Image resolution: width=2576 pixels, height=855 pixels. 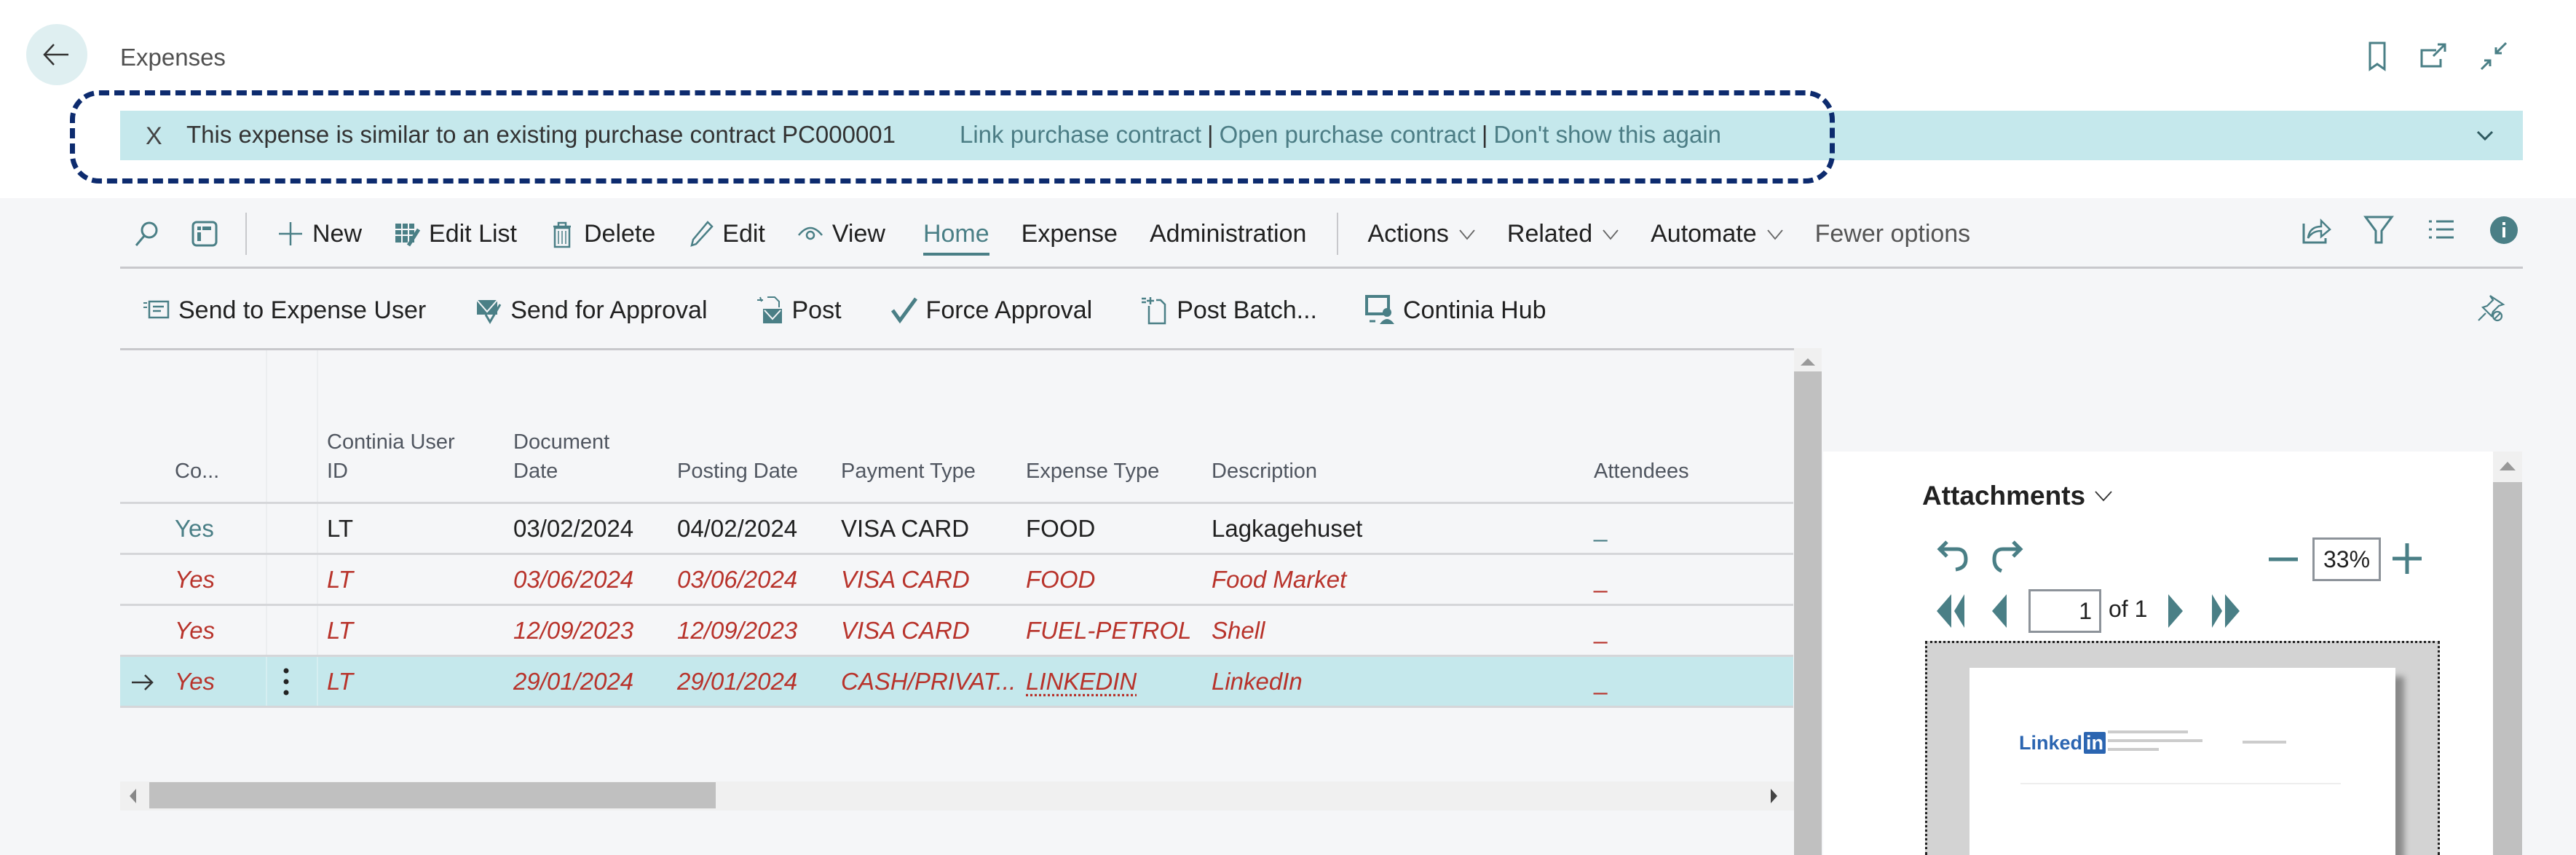 What do you see at coordinates (1093, 471) in the screenshot?
I see `column-header-expense-type: Expense Type` at bounding box center [1093, 471].